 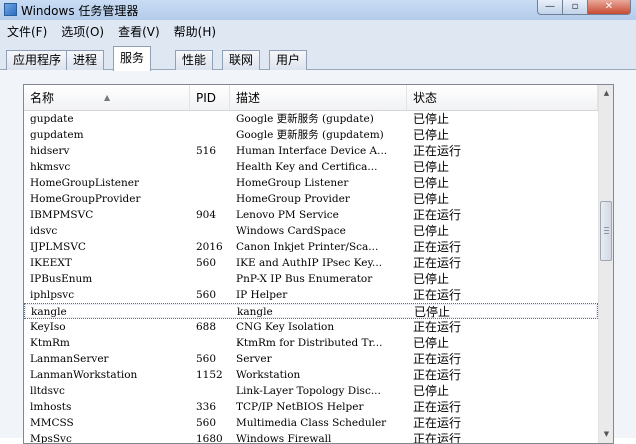 I want to click on tab-performance: 性能, so click(x=194, y=60).